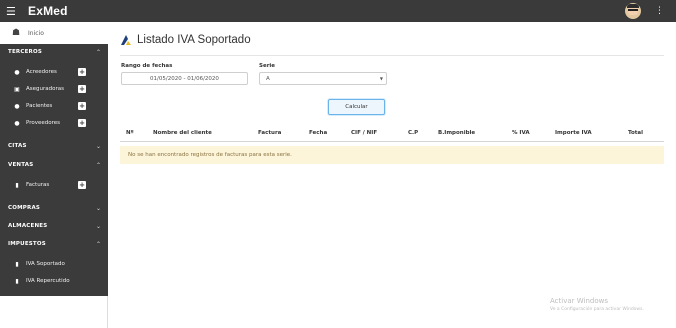 This screenshot has width=676, height=328. I want to click on column-header: Fecha, so click(318, 133).